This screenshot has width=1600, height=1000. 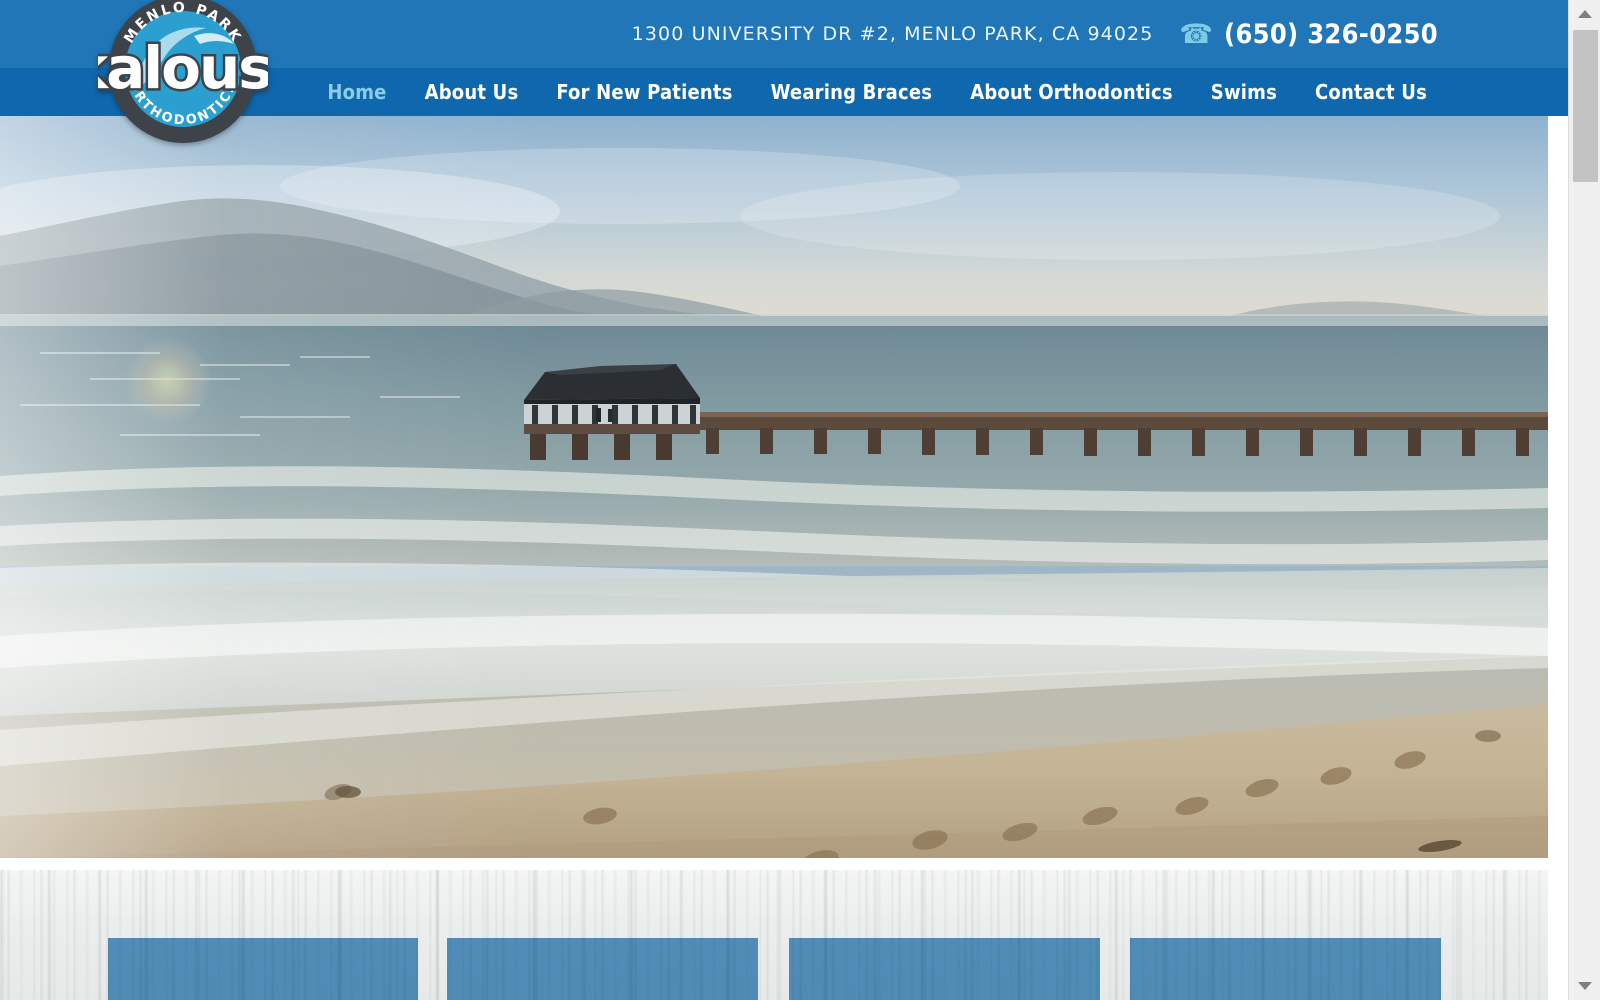 What do you see at coordinates (1584, 14) in the screenshot?
I see `scroll-up-arrow` at bounding box center [1584, 14].